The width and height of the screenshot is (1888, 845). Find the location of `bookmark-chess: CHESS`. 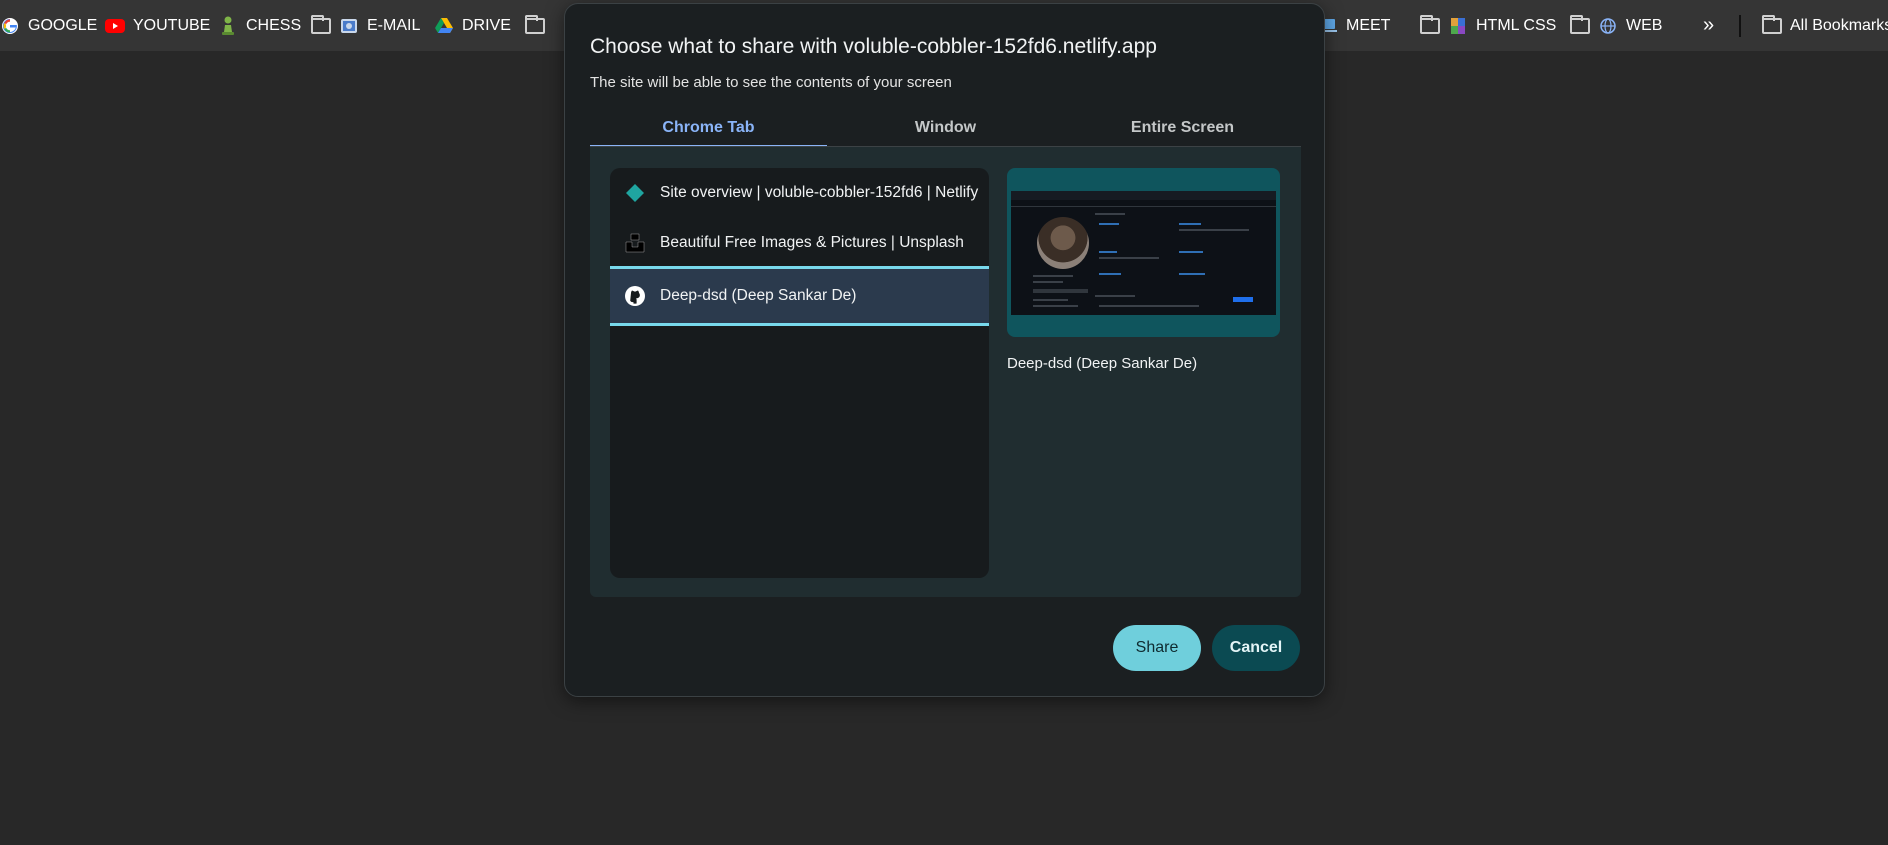

bookmark-chess: CHESS is located at coordinates (259, 25).